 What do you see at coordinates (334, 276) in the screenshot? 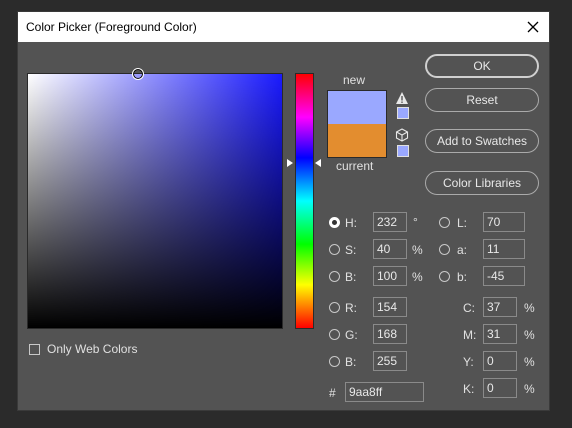
I see `b-hsb-radio` at bounding box center [334, 276].